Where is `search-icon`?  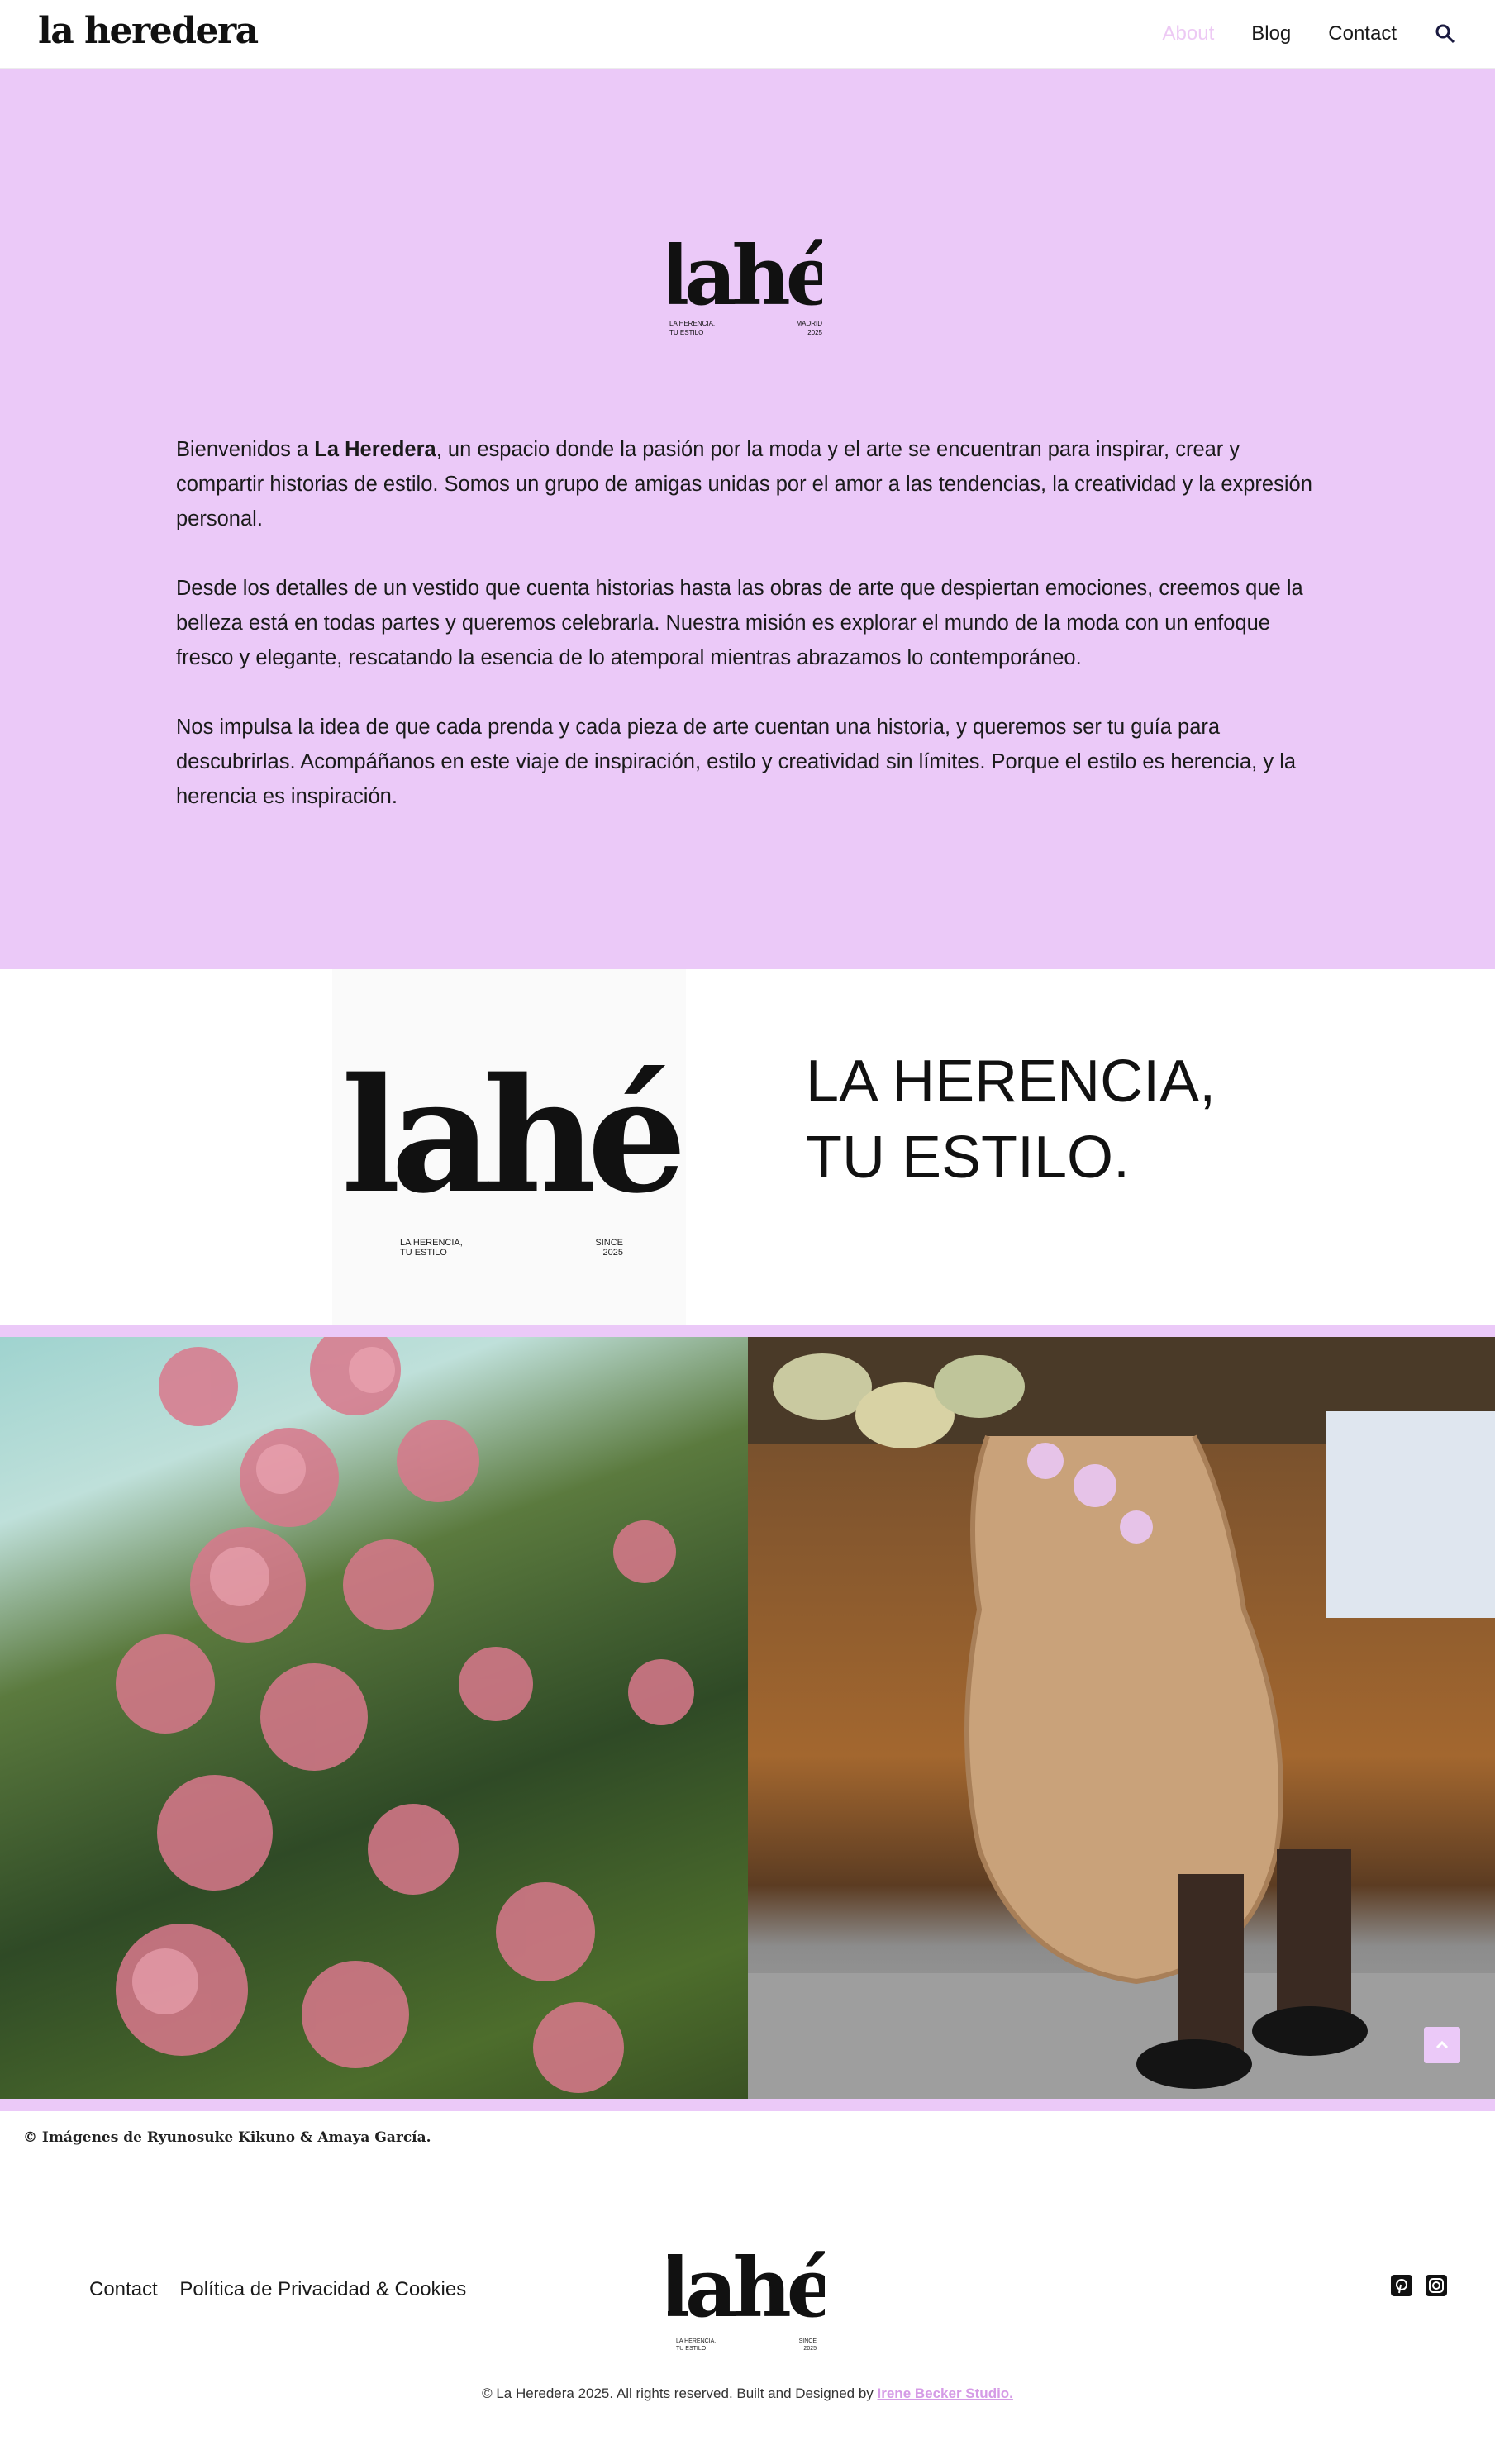 search-icon is located at coordinates (1445, 33).